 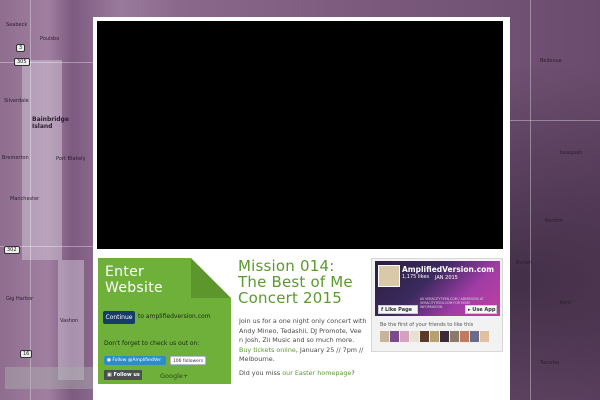 What do you see at coordinates (211, 278) in the screenshot?
I see `page-corner-fold` at bounding box center [211, 278].